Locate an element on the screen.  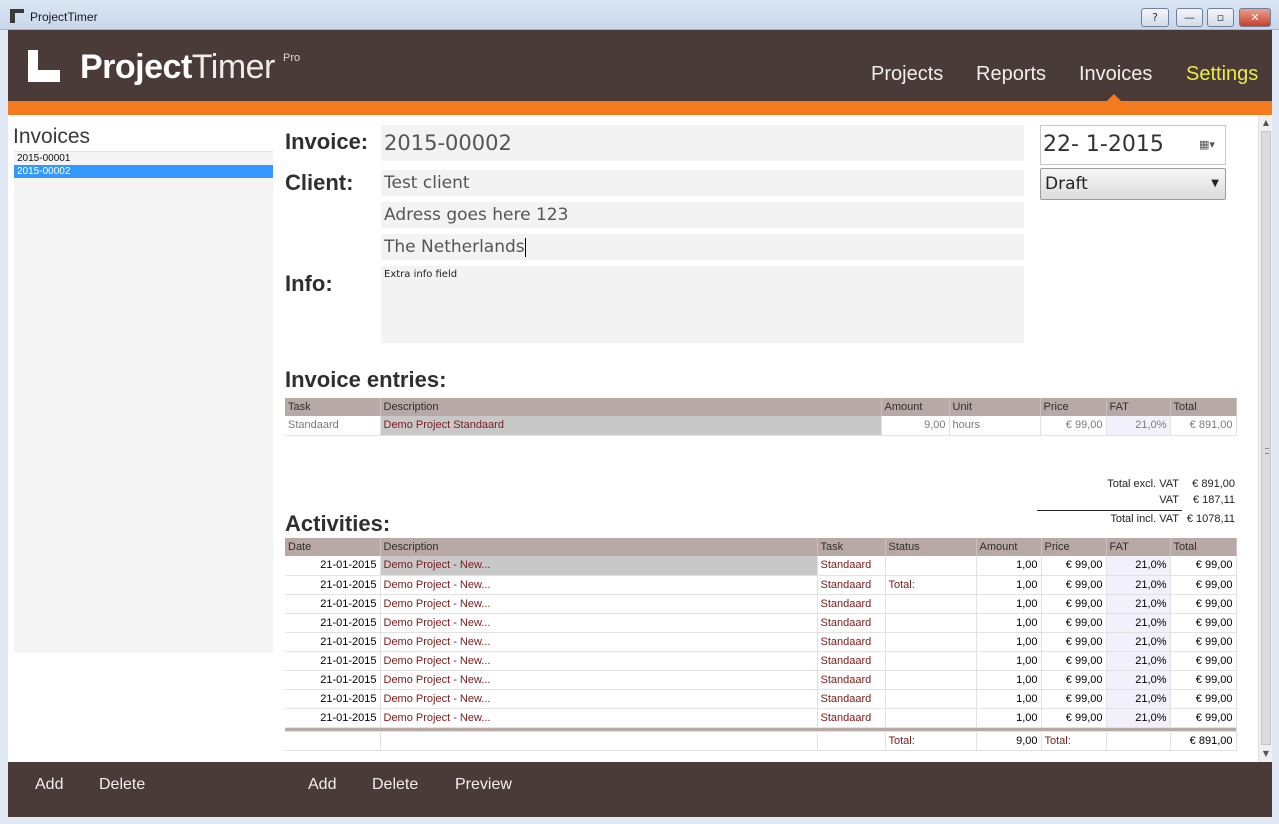
entry-task: Standaard is located at coordinates (333, 426).